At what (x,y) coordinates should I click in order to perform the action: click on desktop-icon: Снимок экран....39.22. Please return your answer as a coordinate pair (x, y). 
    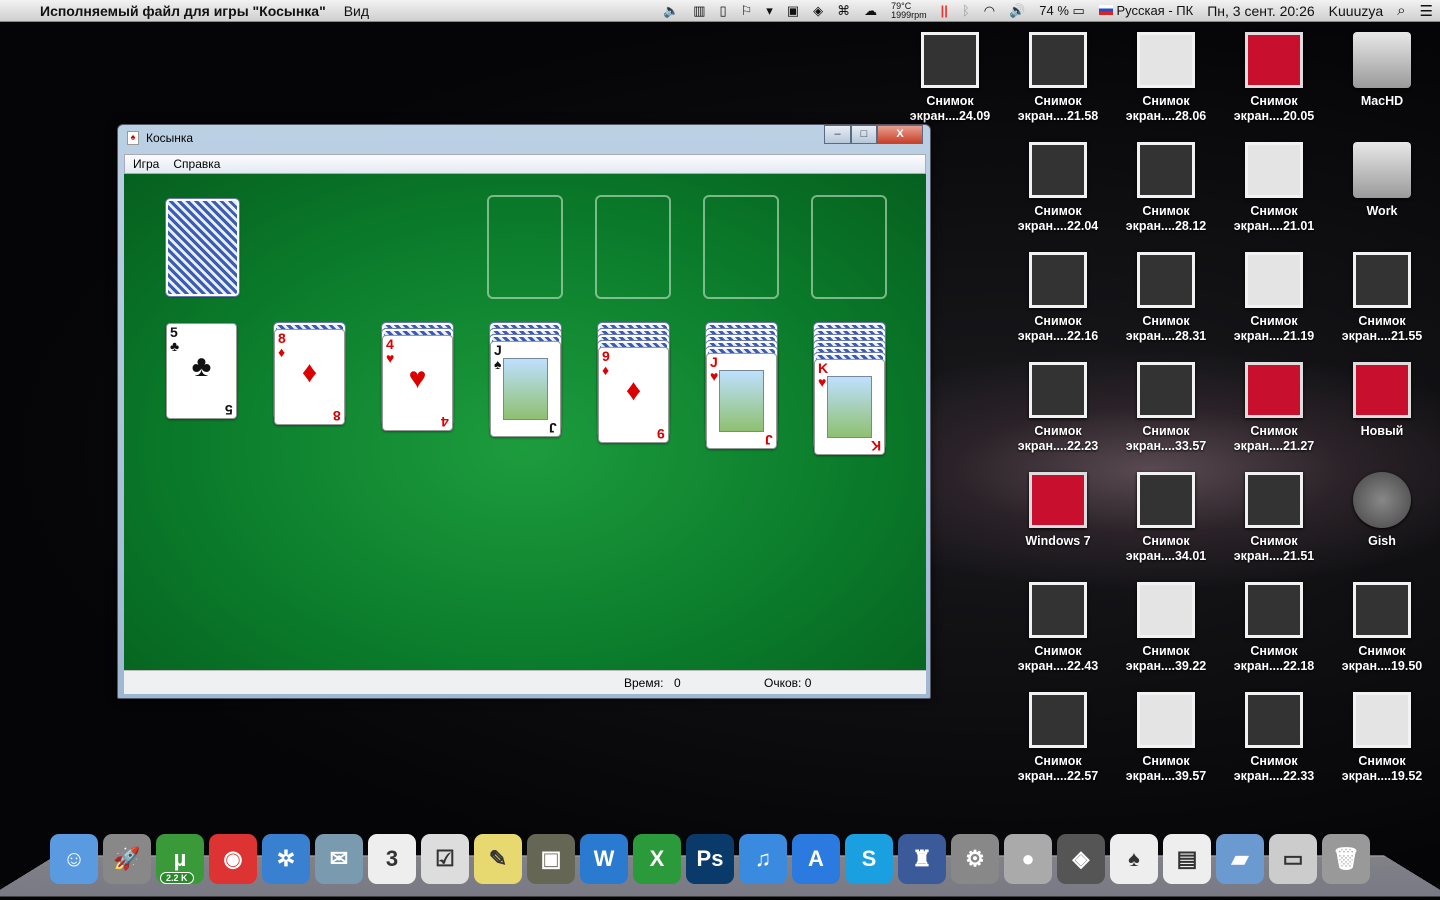
    Looking at the image, I should click on (1166, 628).